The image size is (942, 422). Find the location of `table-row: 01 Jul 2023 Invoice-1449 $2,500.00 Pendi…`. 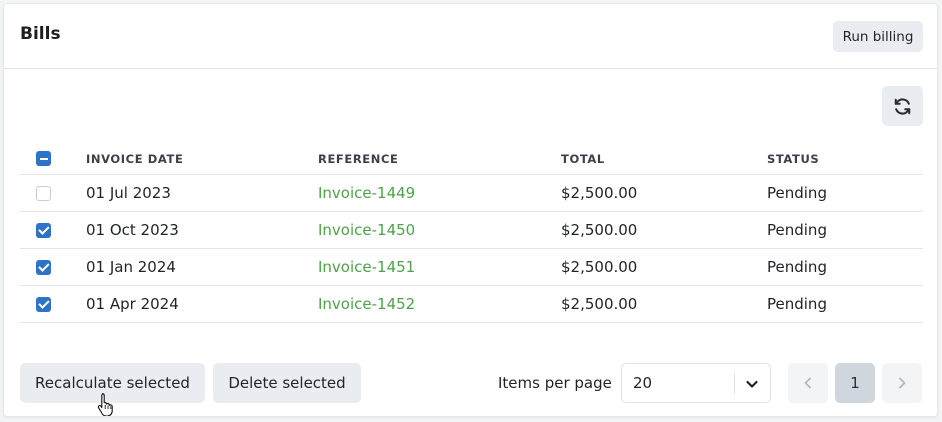

table-row: 01 Jul 2023 Invoice-1449 $2,500.00 Pendi… is located at coordinates (471, 193).